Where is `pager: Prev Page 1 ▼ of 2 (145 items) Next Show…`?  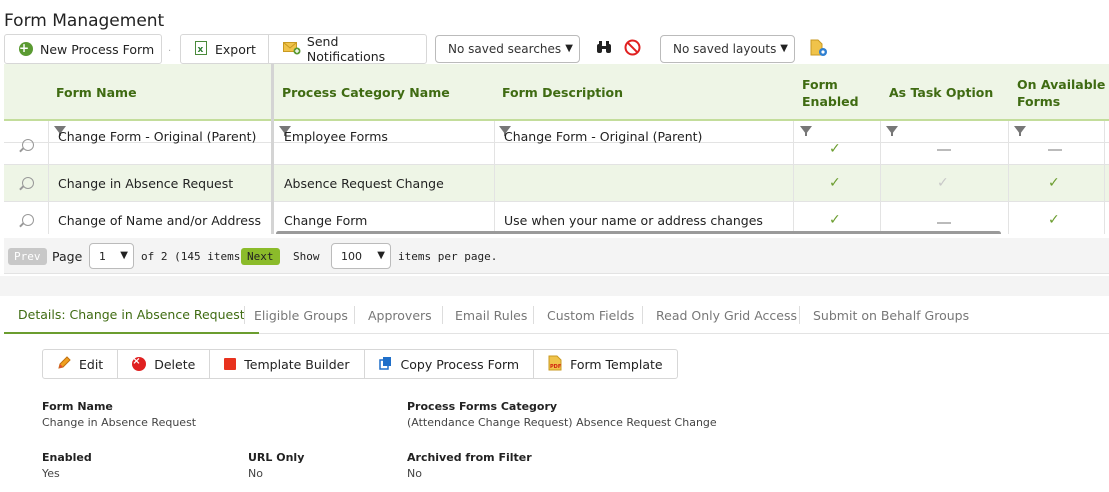 pager: Prev Page 1 ▼ of 2 (145 items) Next Show… is located at coordinates (556, 256).